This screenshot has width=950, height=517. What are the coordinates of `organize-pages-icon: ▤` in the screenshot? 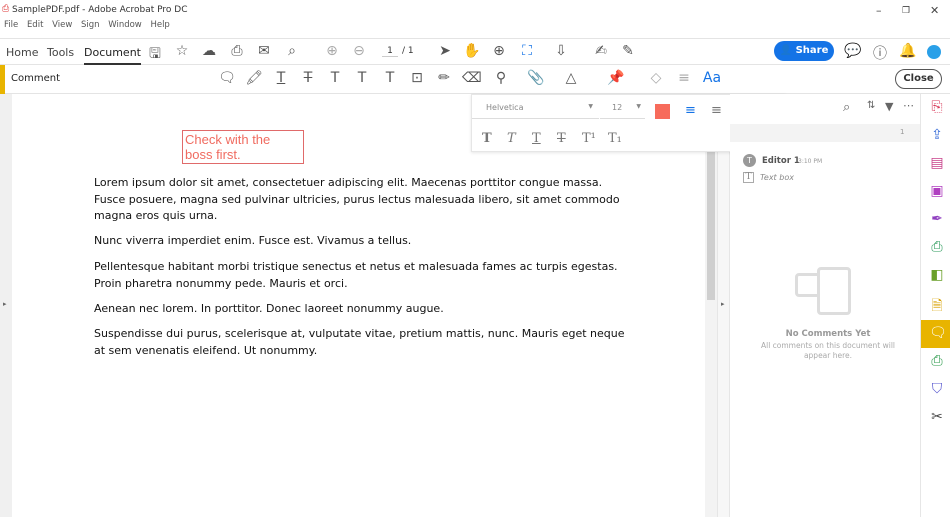 It's located at (937, 163).